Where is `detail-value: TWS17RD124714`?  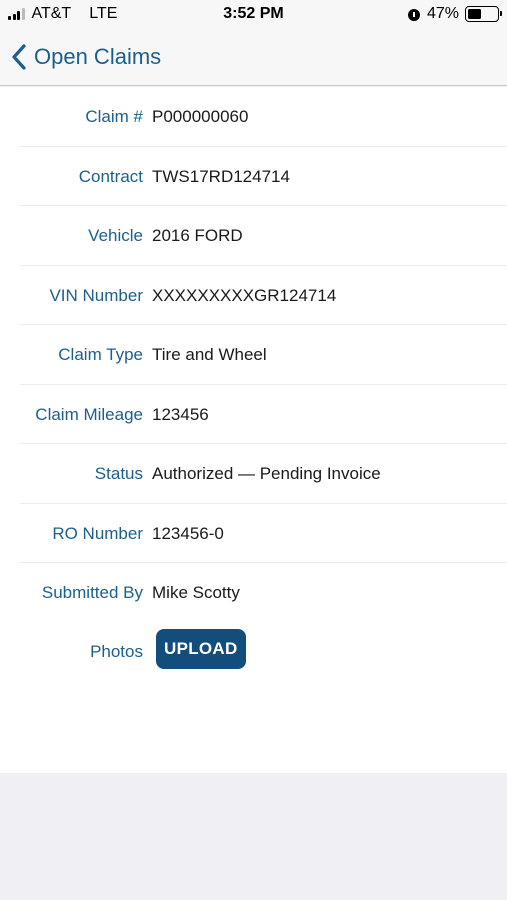 detail-value: TWS17RD124714 is located at coordinates (221, 176).